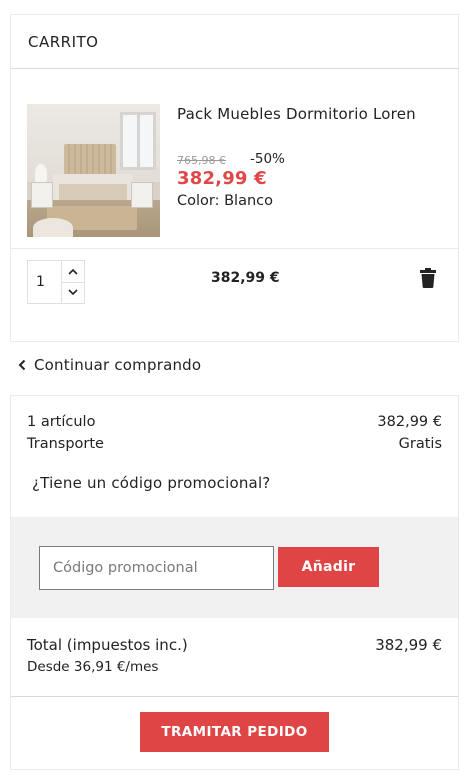 The image size is (469, 778). Describe the element at coordinates (45, 282) in the screenshot. I see `quantity-input: 1` at that location.